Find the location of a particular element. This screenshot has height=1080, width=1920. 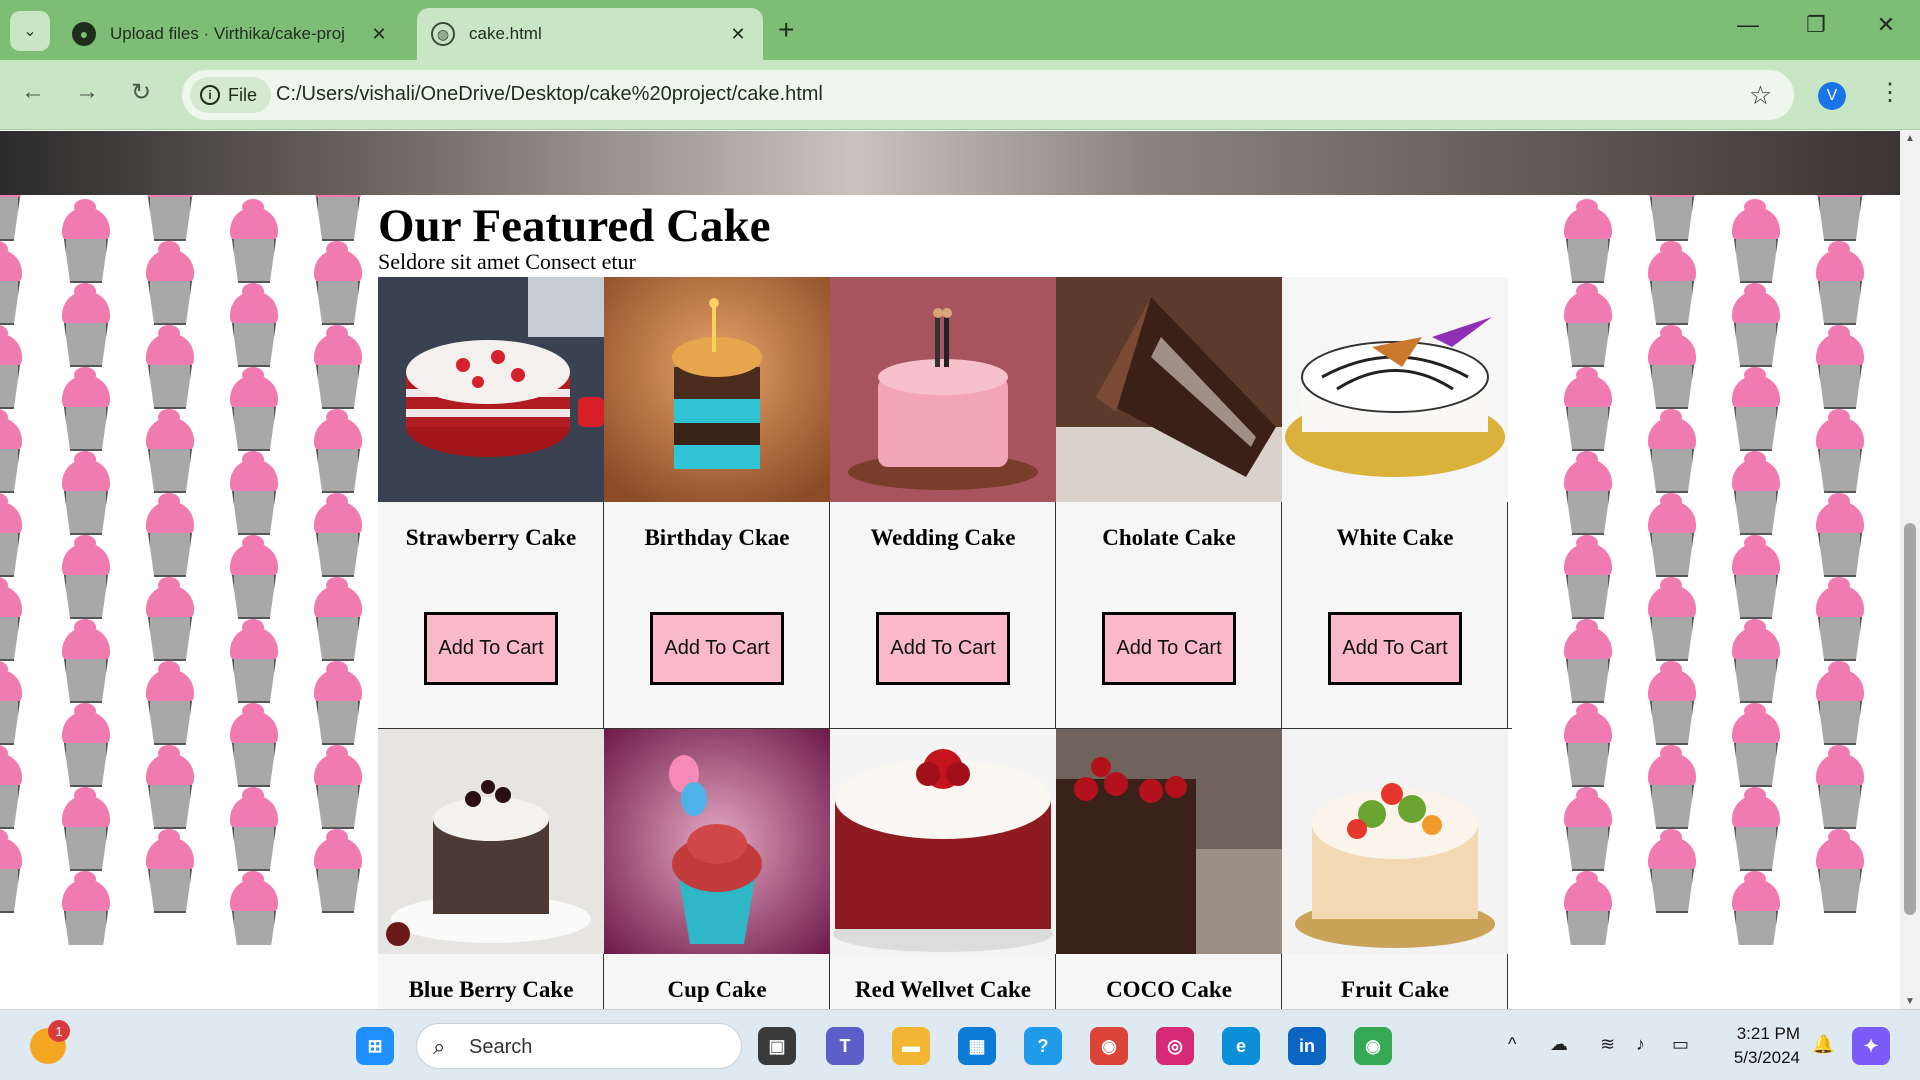

help-icon: ? is located at coordinates (1043, 1046).